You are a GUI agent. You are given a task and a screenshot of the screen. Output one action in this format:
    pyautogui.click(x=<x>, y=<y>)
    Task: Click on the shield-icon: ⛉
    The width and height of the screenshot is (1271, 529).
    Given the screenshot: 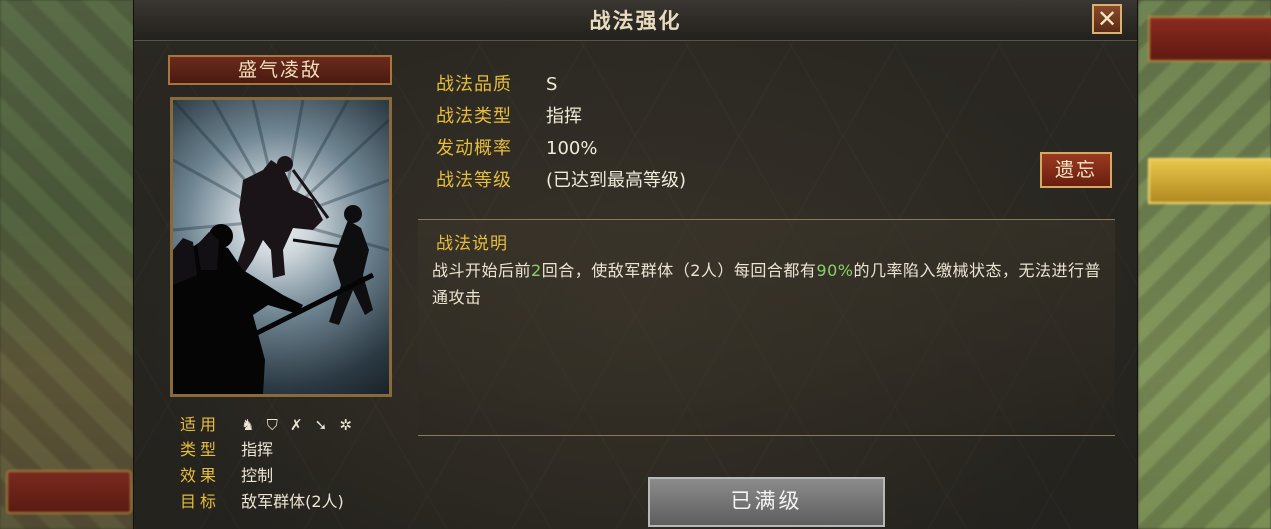 What is the action you would take?
    pyautogui.click(x=272, y=425)
    